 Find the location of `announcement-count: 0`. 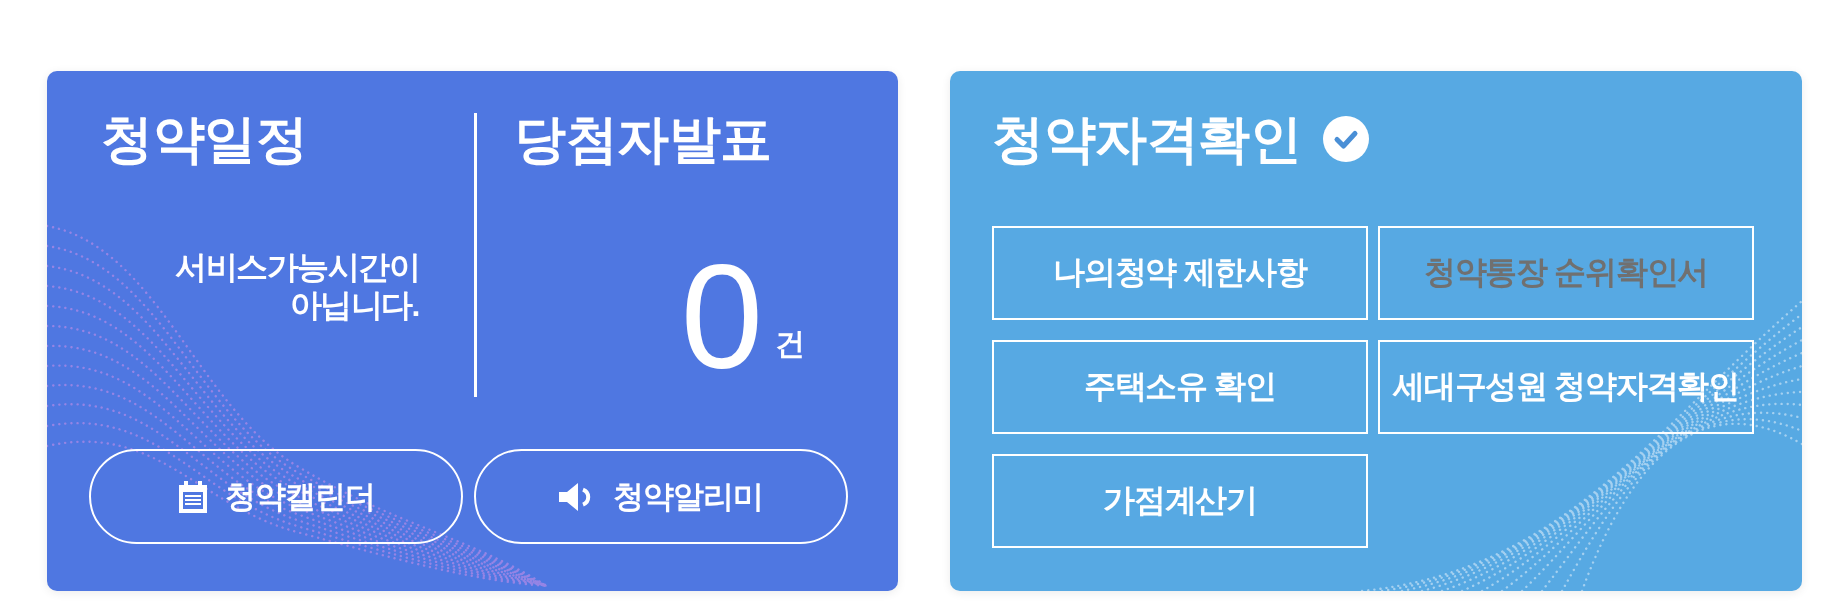

announcement-count: 0 is located at coordinates (721, 317).